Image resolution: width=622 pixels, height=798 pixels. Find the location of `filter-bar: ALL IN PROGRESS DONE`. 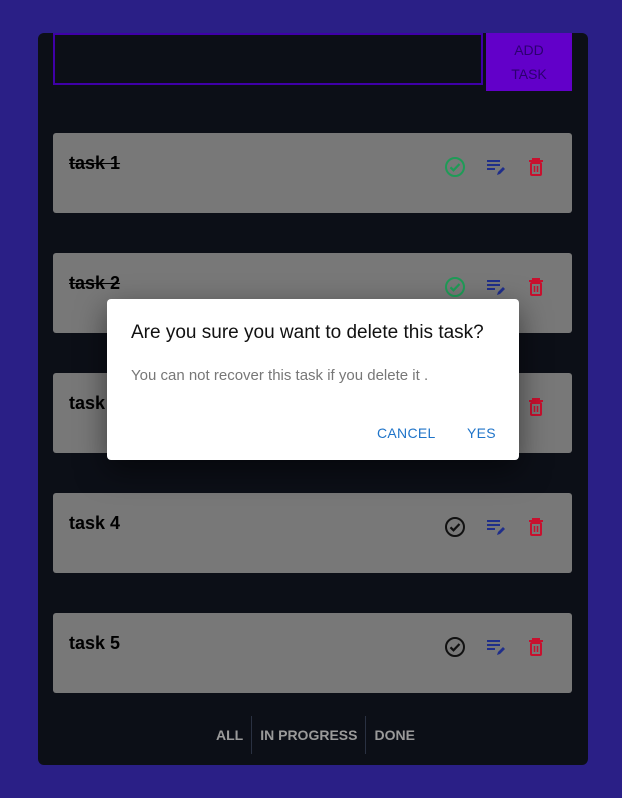

filter-bar: ALL IN PROGRESS DONE is located at coordinates (315, 735).